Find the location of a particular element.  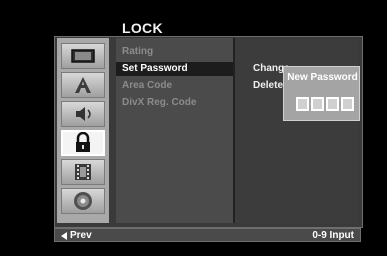

menu-item-set-password: Set Password is located at coordinates (174, 69).